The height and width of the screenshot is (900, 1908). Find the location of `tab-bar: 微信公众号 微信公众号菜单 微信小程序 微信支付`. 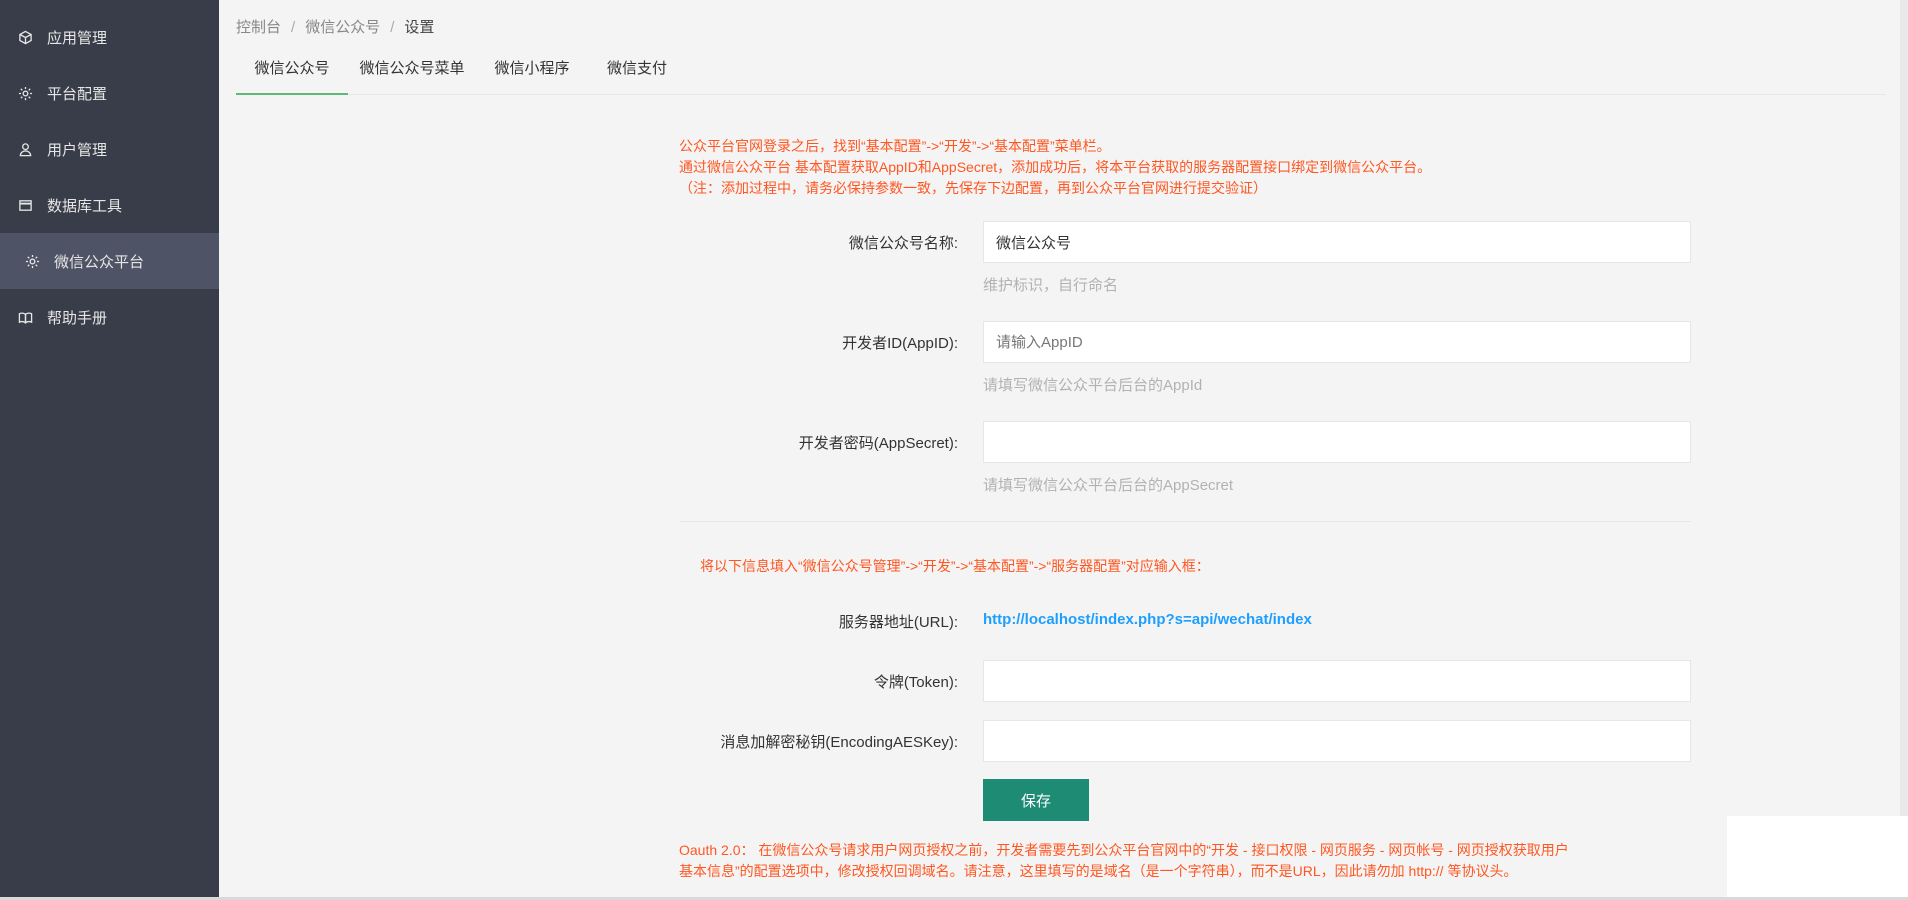

tab-bar: 微信公众号 微信公众号菜单 微信小程序 微信支付 is located at coordinates (1061, 73).